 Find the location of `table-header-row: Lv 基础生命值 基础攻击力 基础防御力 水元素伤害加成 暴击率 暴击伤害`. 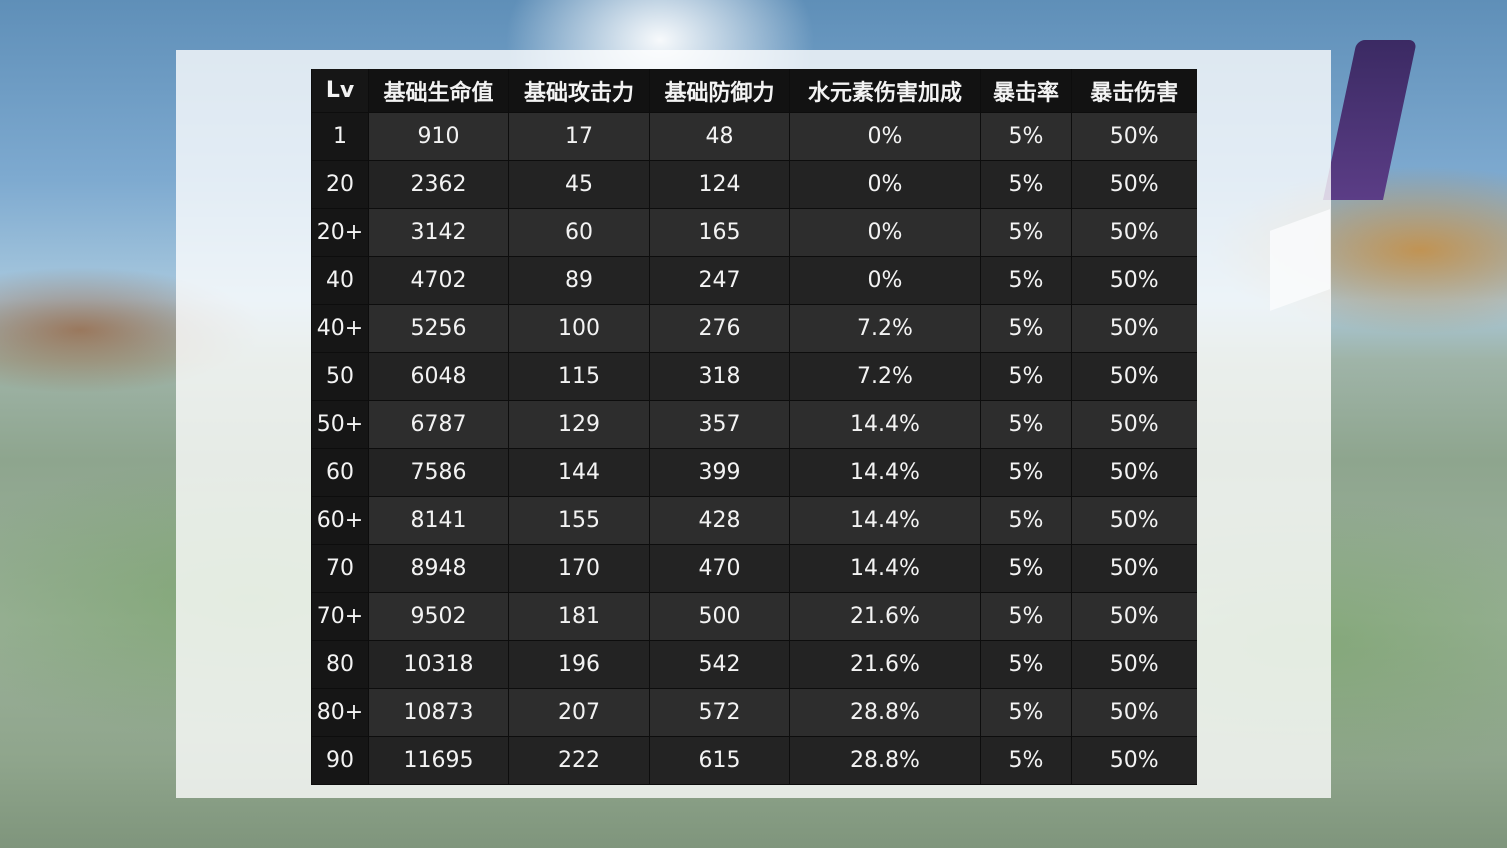

table-header-row: Lv 基础生命值 基础攻击力 基础防御力 水元素伤害加成 暴击率 暴击伤害 is located at coordinates (754, 91).